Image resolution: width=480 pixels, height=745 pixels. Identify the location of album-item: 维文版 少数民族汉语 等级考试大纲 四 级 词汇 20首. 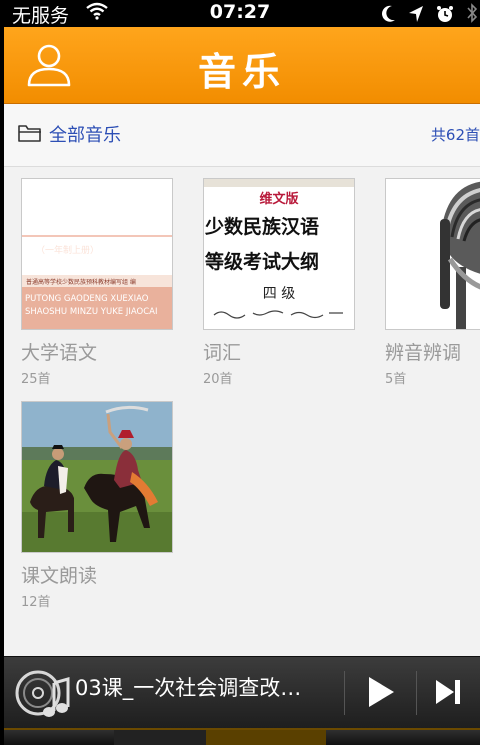
(279, 282).